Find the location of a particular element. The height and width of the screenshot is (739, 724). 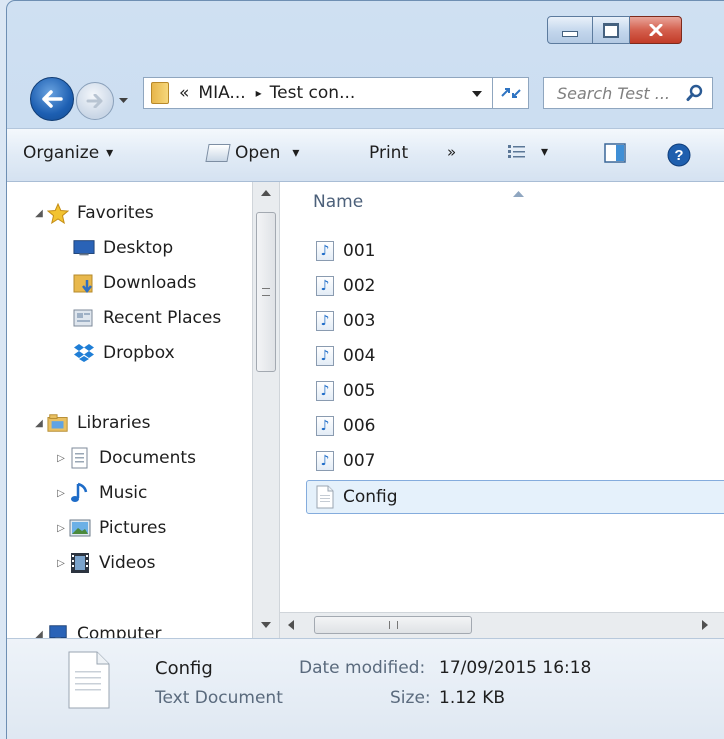

details-date-modified-value: 17/09/2015 16:18 is located at coordinates (515, 668).